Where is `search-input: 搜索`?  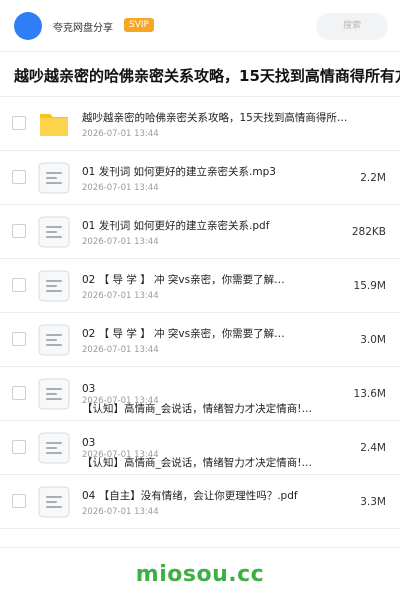
search-input: 搜索 is located at coordinates (352, 26).